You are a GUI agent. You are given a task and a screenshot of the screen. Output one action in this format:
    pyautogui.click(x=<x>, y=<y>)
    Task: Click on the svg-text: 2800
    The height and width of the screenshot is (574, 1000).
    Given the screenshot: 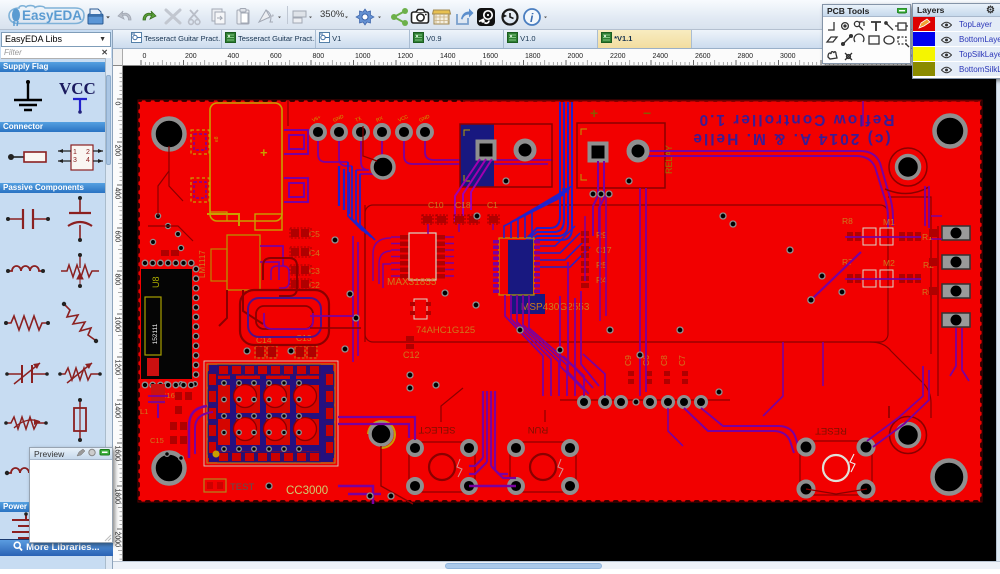 What is the action you would take?
    pyautogui.click(x=746, y=56)
    